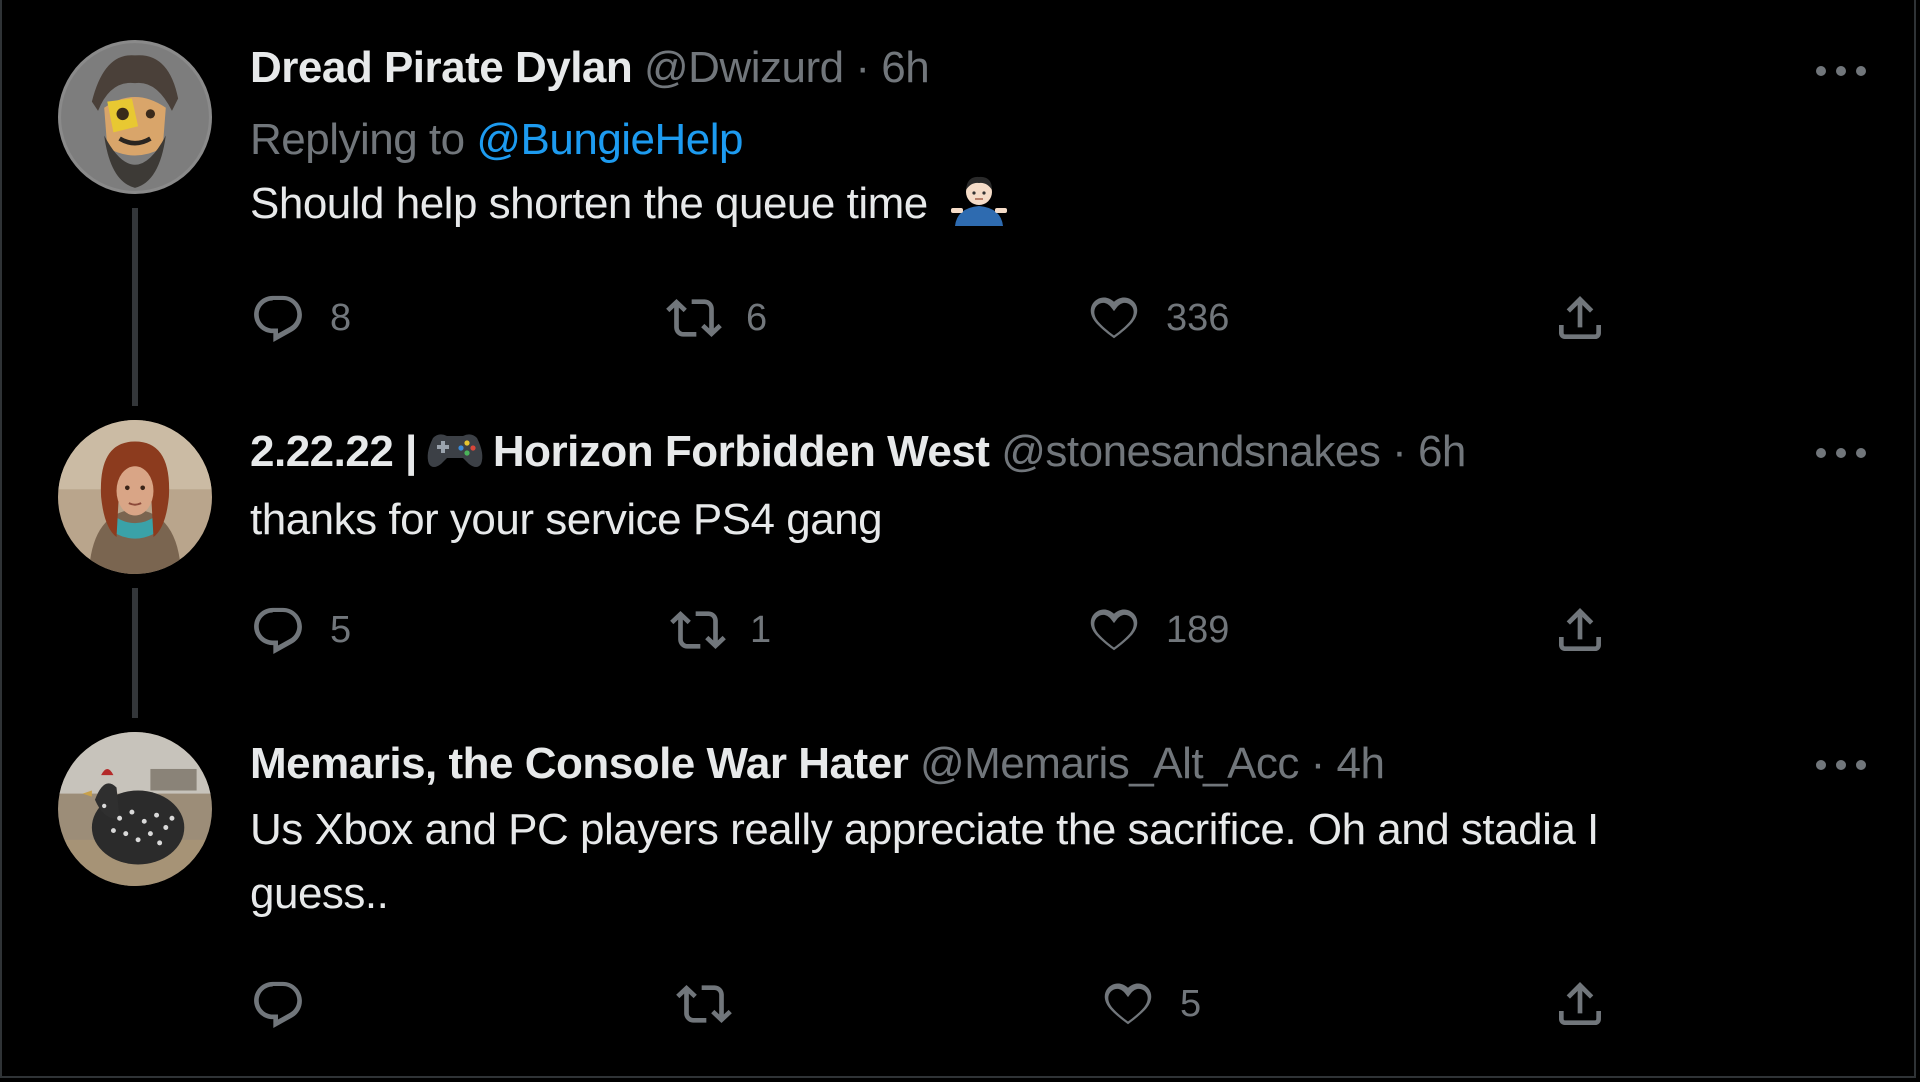  What do you see at coordinates (1025, 520) in the screenshot?
I see `tweet-text: thanks for your service PS4 gang` at bounding box center [1025, 520].